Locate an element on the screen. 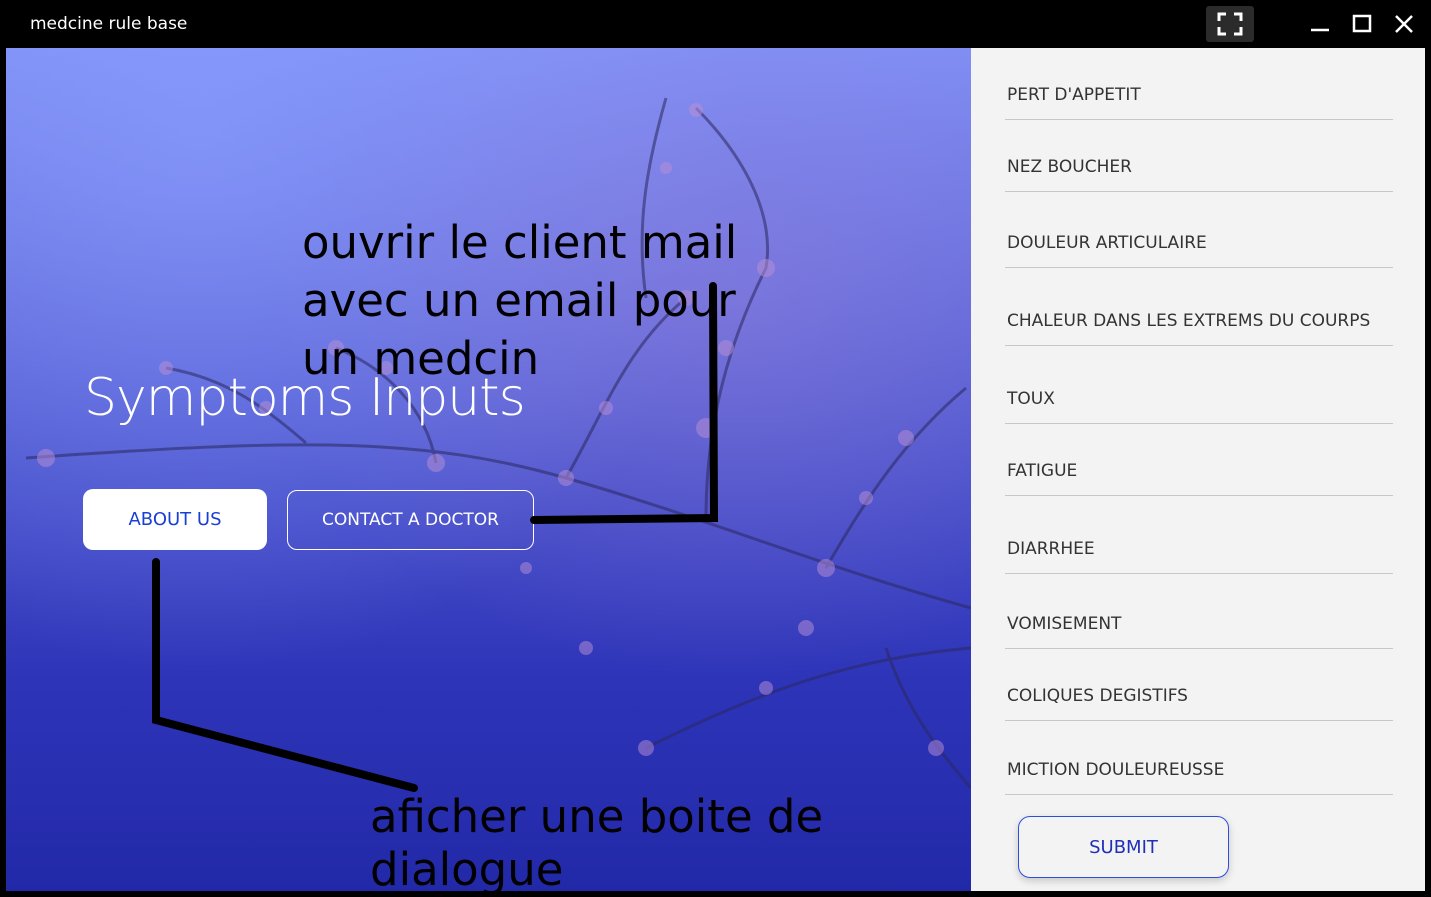  fullscreen-icon is located at coordinates (1230, 24).